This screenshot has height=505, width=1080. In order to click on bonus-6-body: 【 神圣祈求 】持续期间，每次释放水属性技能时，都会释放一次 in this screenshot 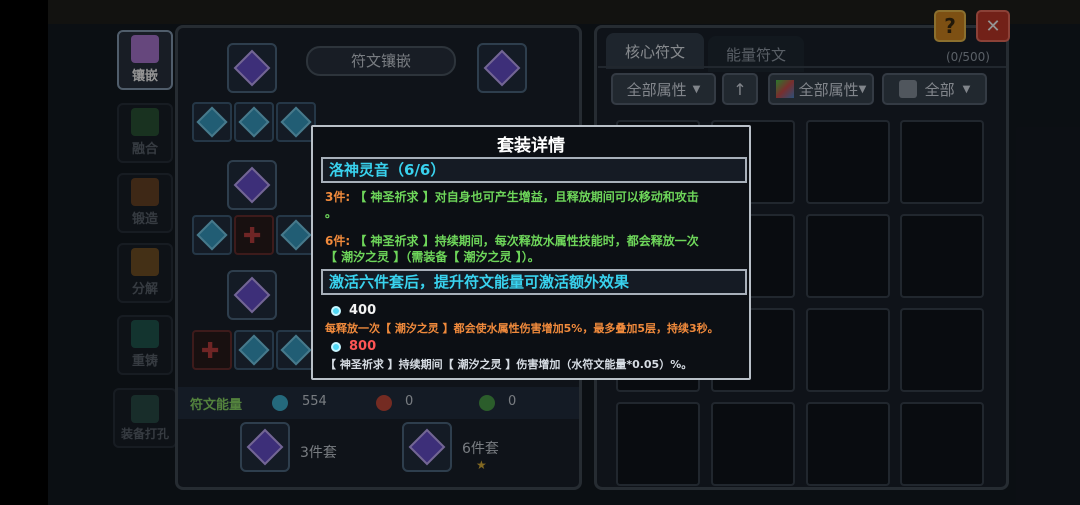, I will do `click(526, 241)`.